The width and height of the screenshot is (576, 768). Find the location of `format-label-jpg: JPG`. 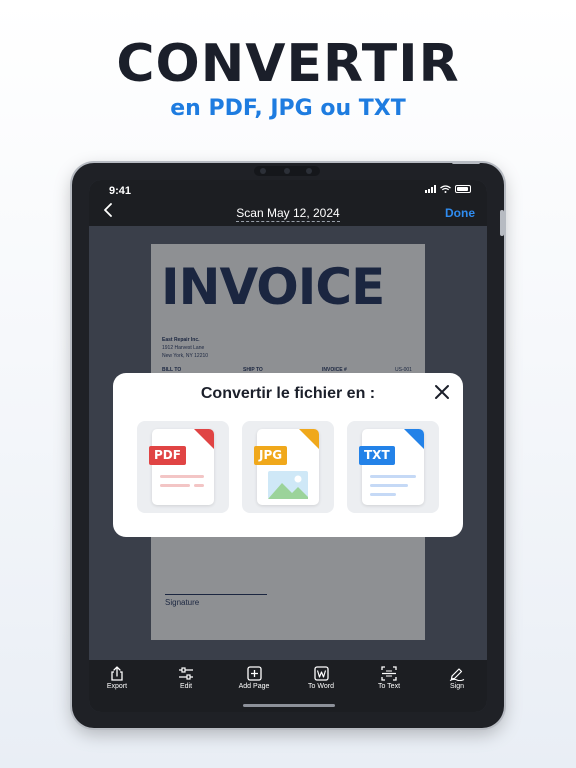

format-label-jpg: JPG is located at coordinates (271, 455).